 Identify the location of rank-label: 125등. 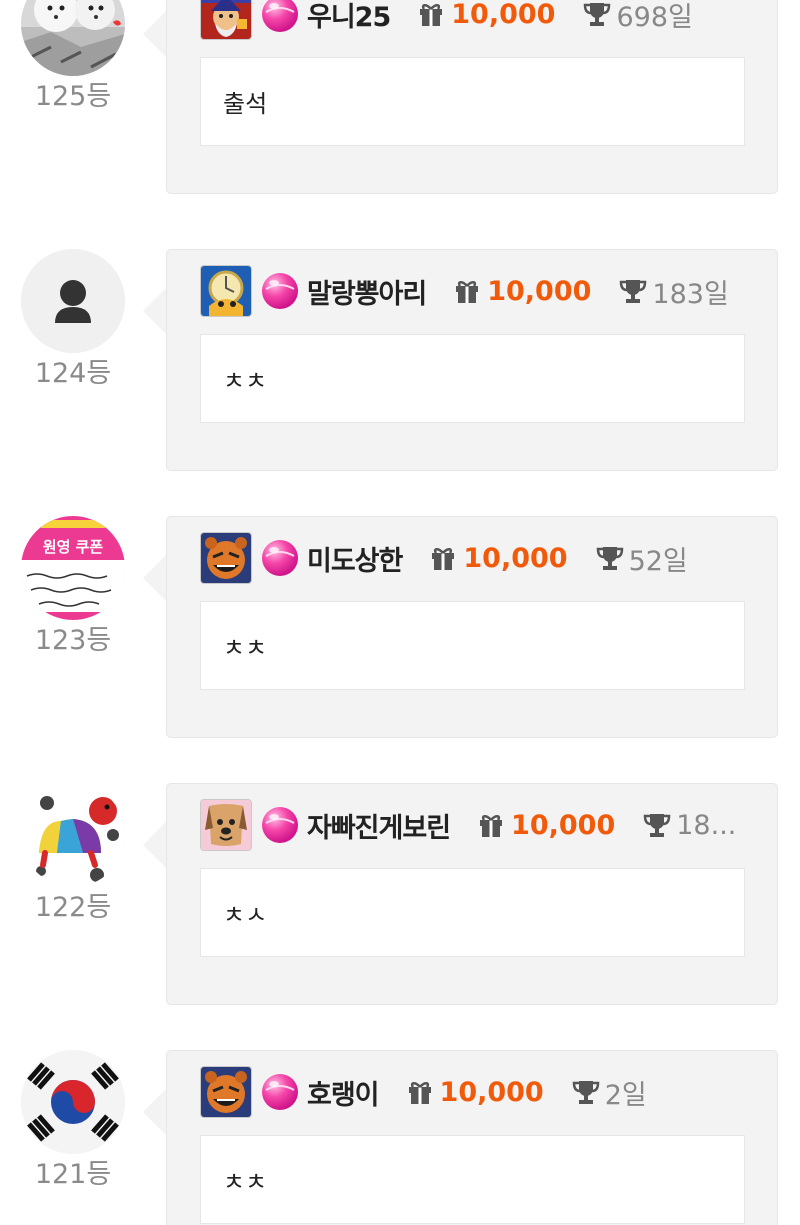
(73, 96).